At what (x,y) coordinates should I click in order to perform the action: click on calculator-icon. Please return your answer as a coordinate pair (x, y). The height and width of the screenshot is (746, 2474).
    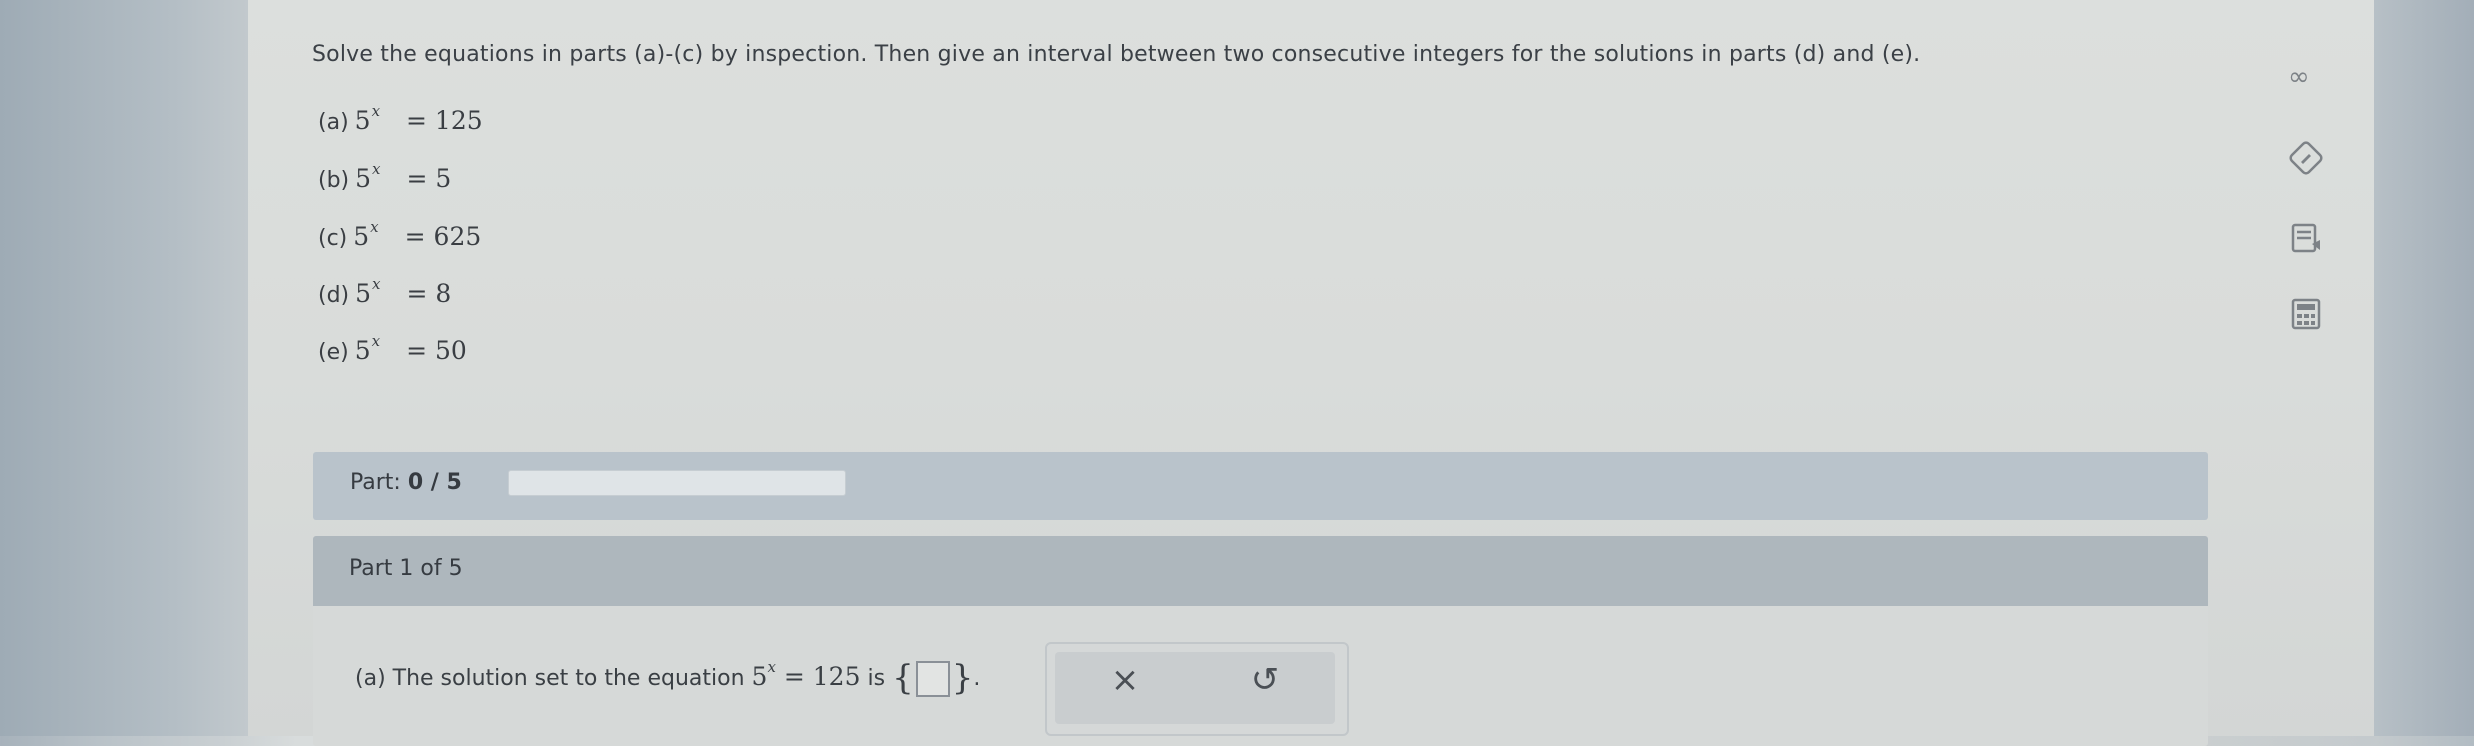
    Looking at the image, I should click on (2306, 318).